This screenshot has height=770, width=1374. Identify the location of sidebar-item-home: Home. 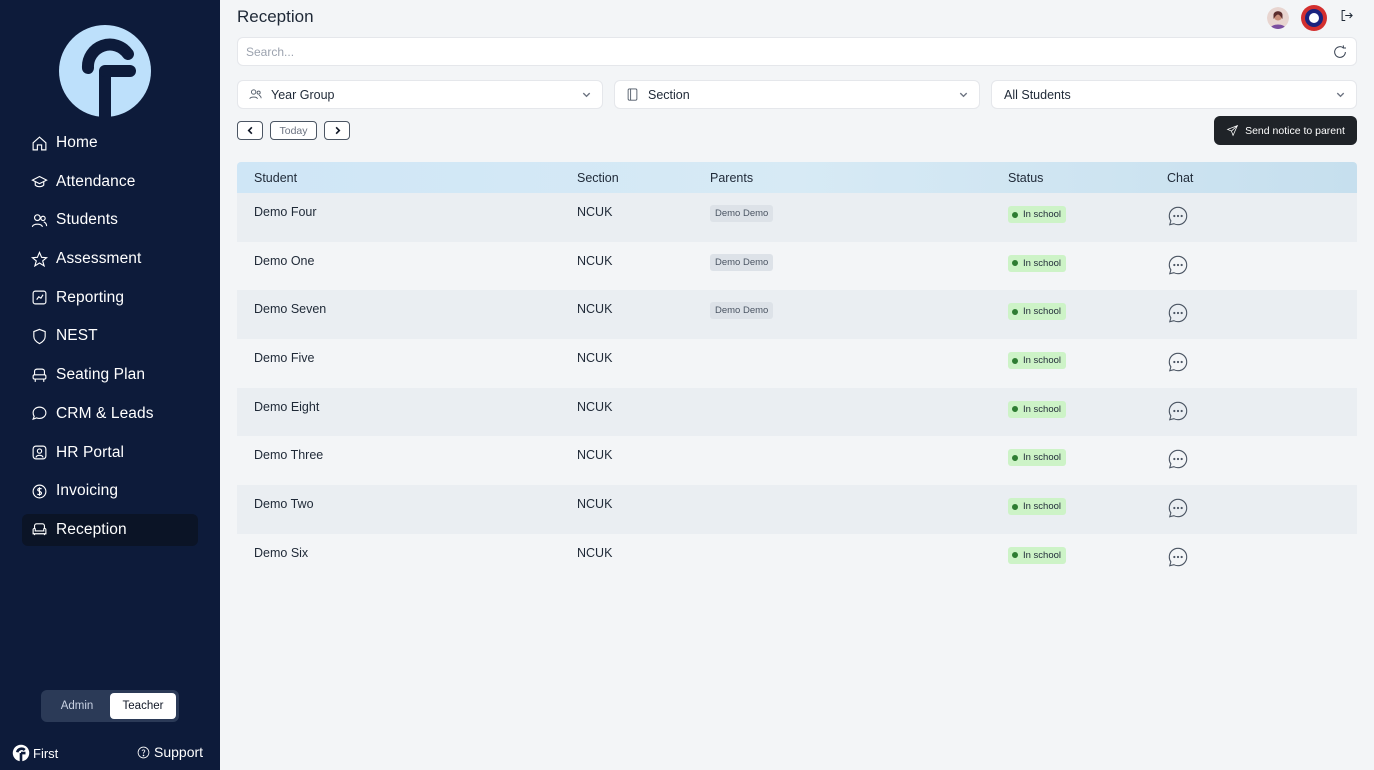
(110, 143).